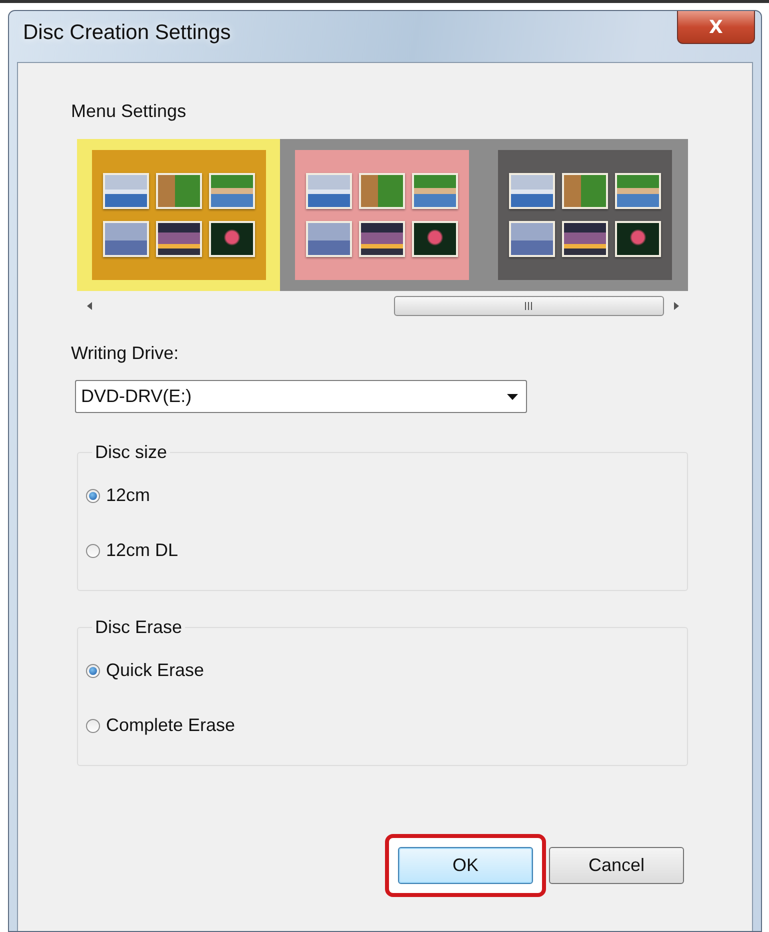 The height and width of the screenshot is (932, 769). Describe the element at coordinates (171, 725) in the screenshot. I see `radio-label: Complete Erase` at that location.